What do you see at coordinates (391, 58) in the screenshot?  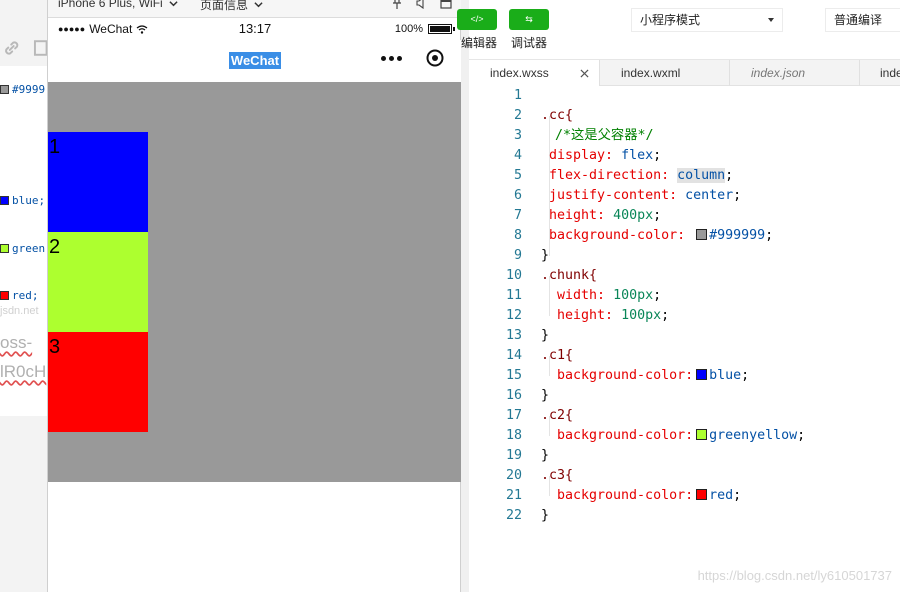 I see `more-dots-icon` at bounding box center [391, 58].